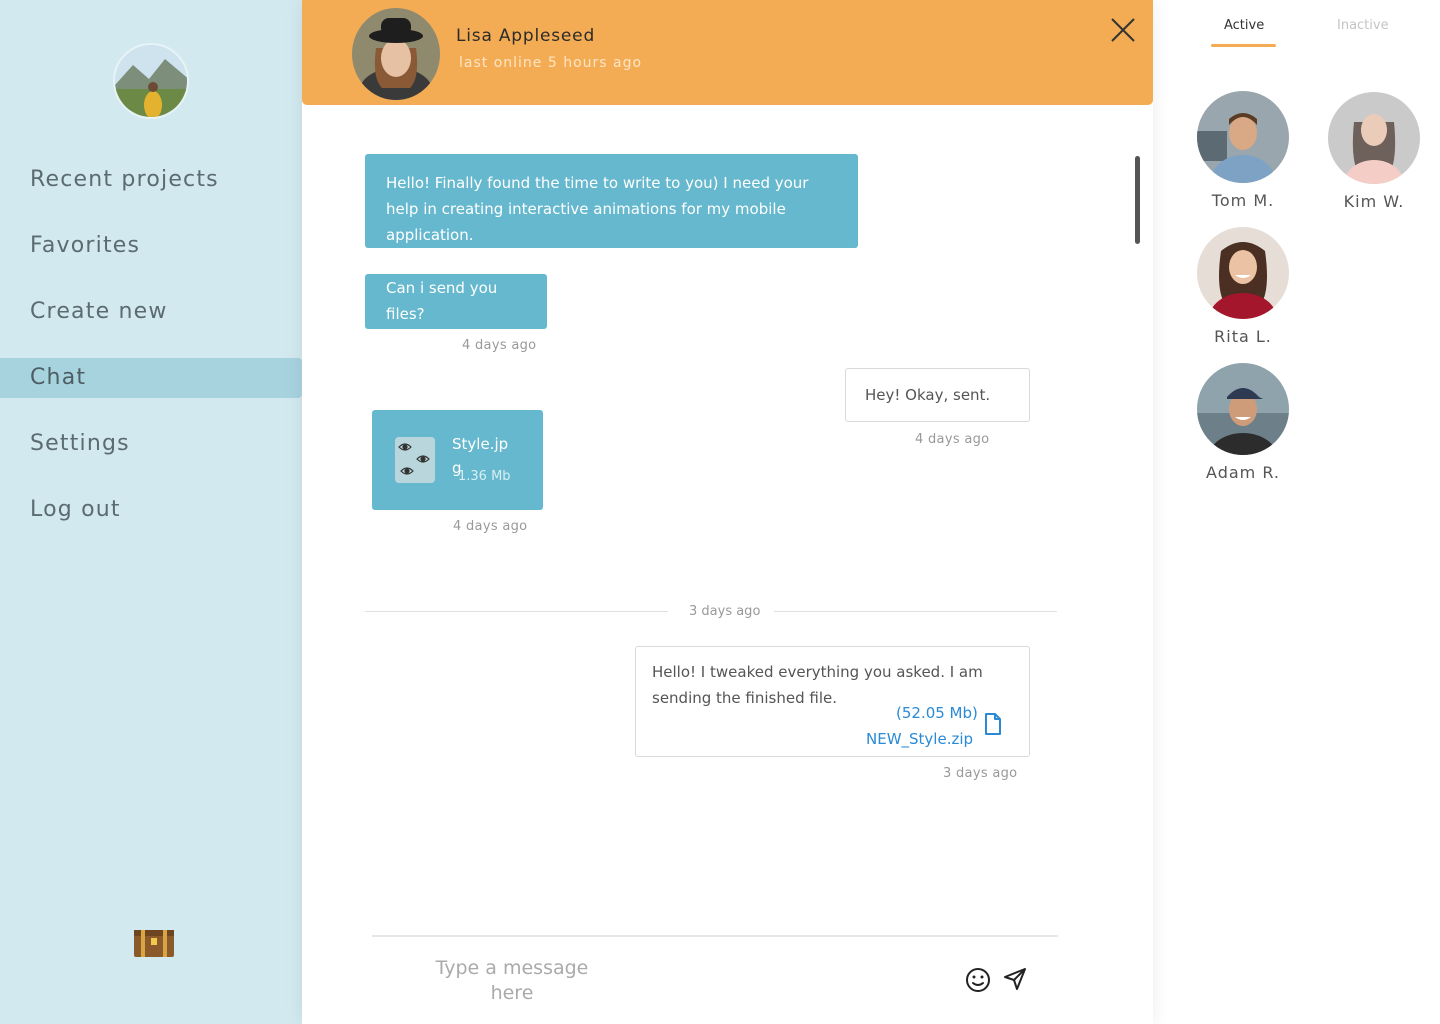 This screenshot has height=1024, width=1440. Describe the element at coordinates (715, 936) in the screenshot. I see `composer-divider` at that location.